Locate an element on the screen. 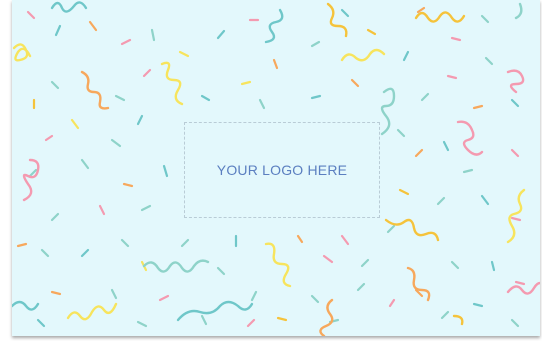 Image resolution: width=542 pixels, height=341 pixels. logo-placeholder: YOUR LOGO HERE is located at coordinates (282, 170).